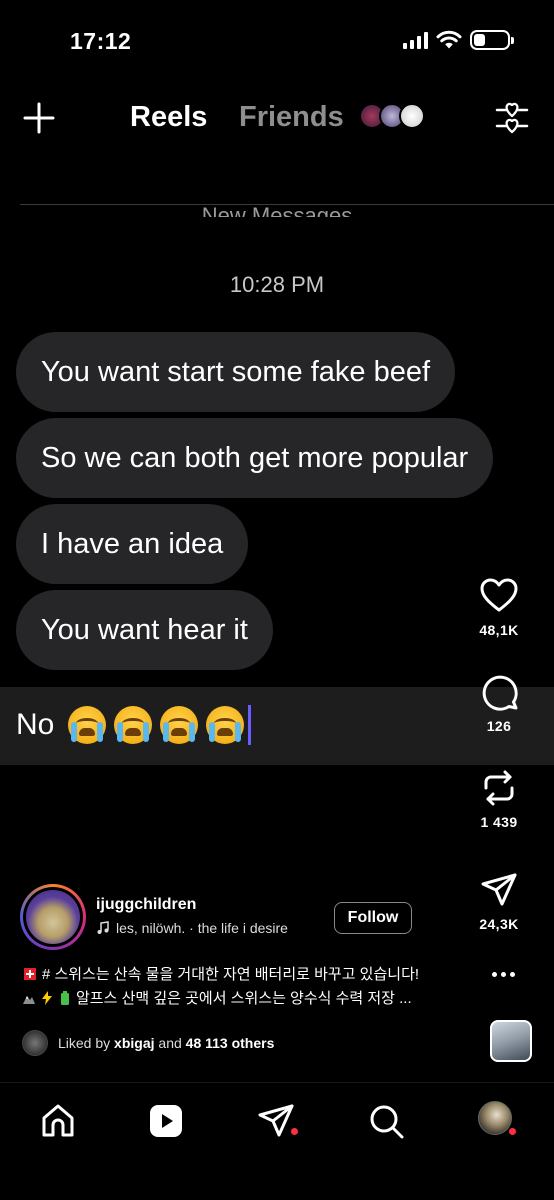 The width and height of the screenshot is (554, 1200). What do you see at coordinates (148, 1043) in the screenshot?
I see `liked-by: Liked by xbigaj and 48 113 others` at bounding box center [148, 1043].